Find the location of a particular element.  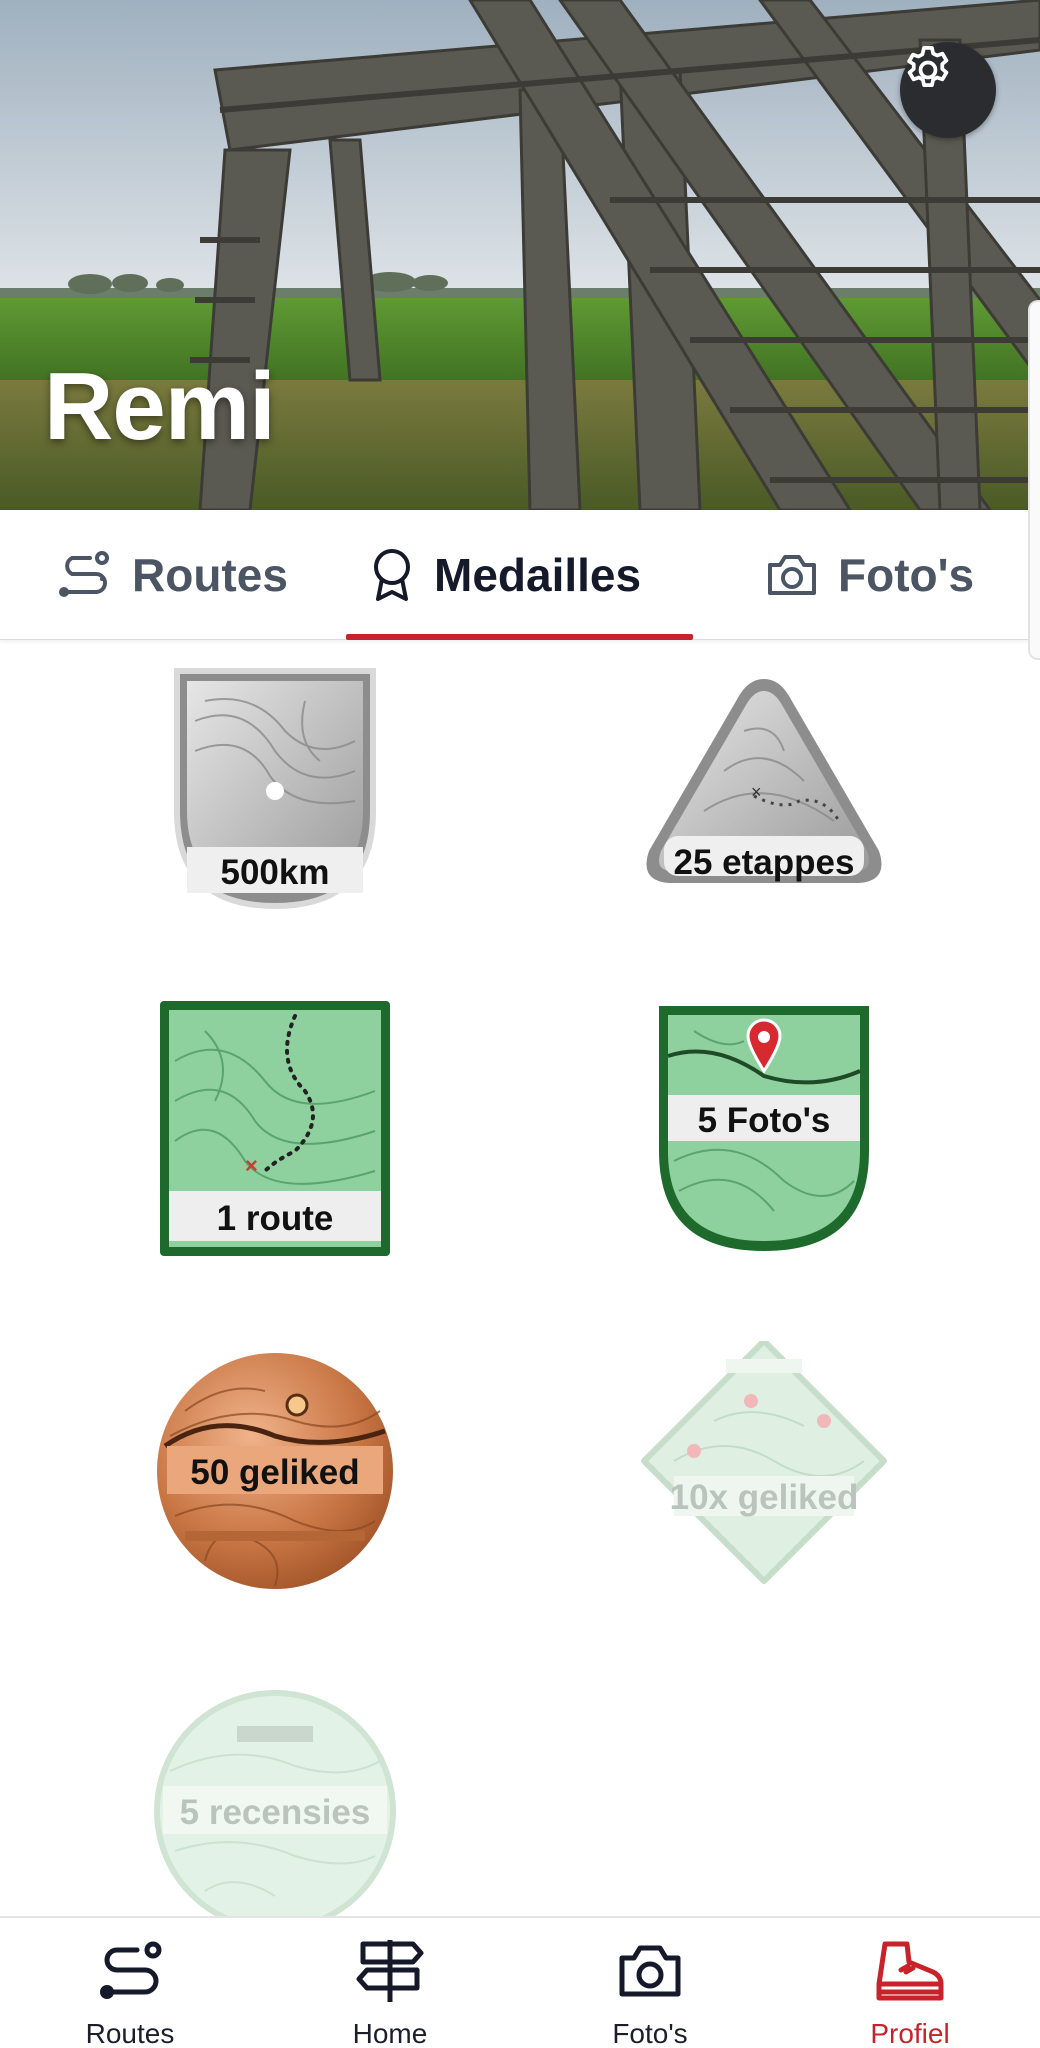

tab-medals-label: Medailles is located at coordinates (538, 575).